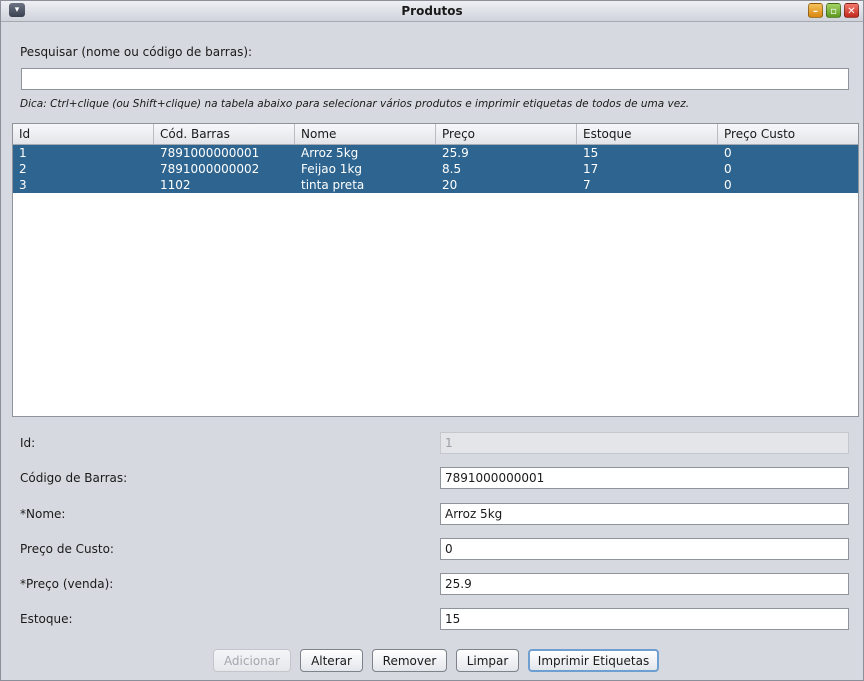 The image size is (864, 681). What do you see at coordinates (330, 153) in the screenshot?
I see `cell-name: Arroz 5kg` at bounding box center [330, 153].